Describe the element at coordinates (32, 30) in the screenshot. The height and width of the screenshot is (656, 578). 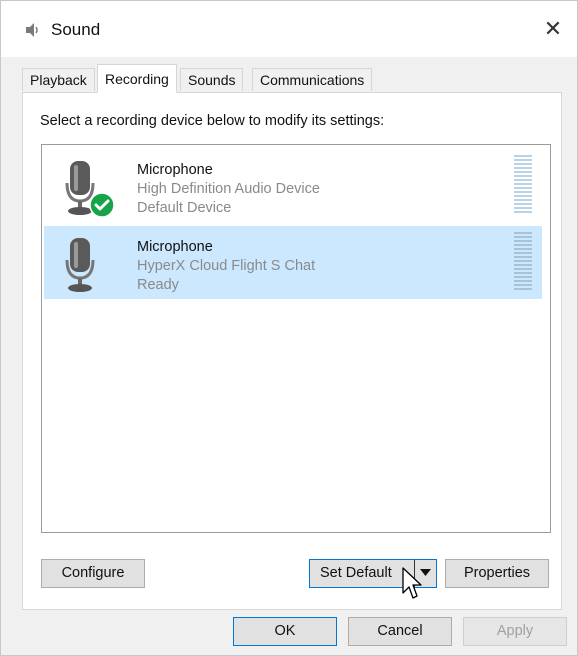
I see `speaker-icon` at that location.